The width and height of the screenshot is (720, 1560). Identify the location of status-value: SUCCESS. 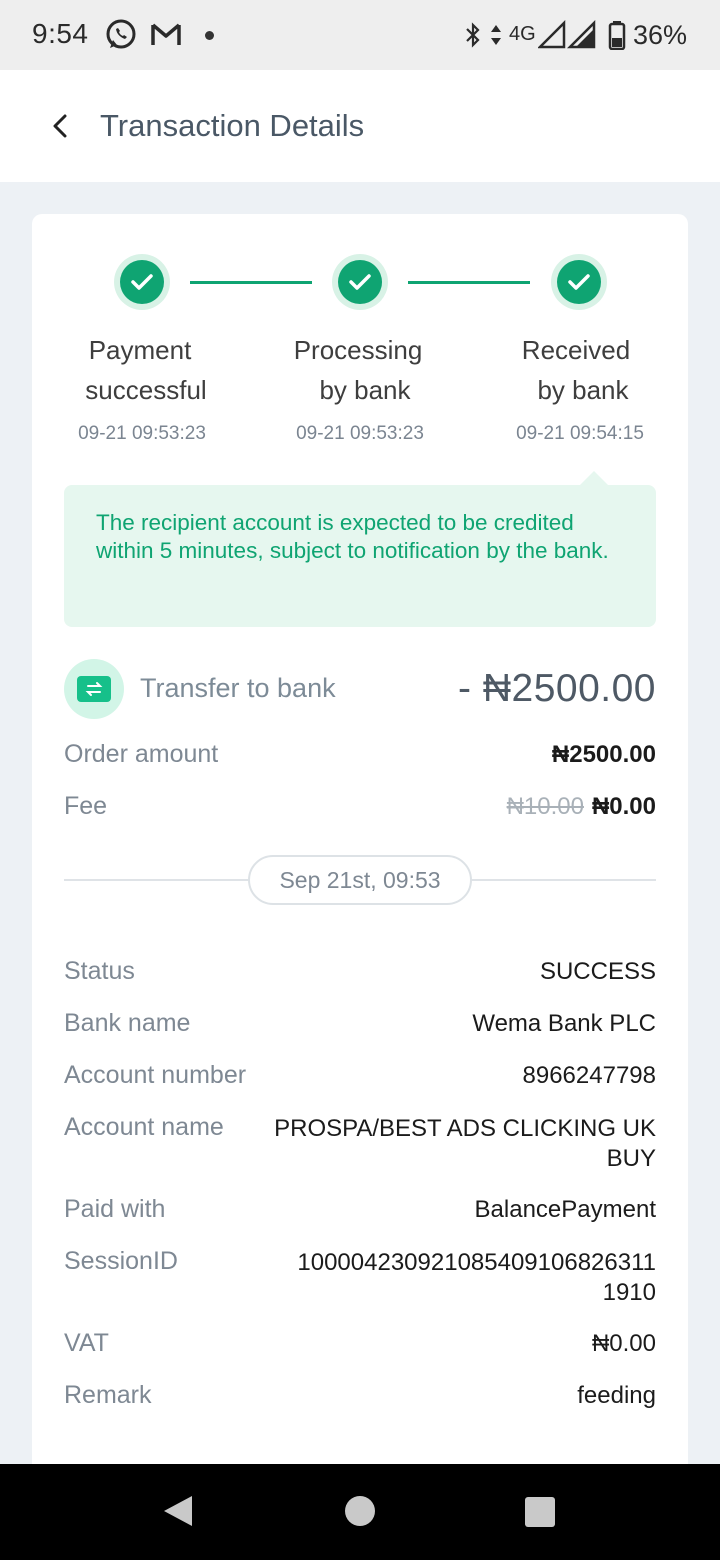
(597, 971).